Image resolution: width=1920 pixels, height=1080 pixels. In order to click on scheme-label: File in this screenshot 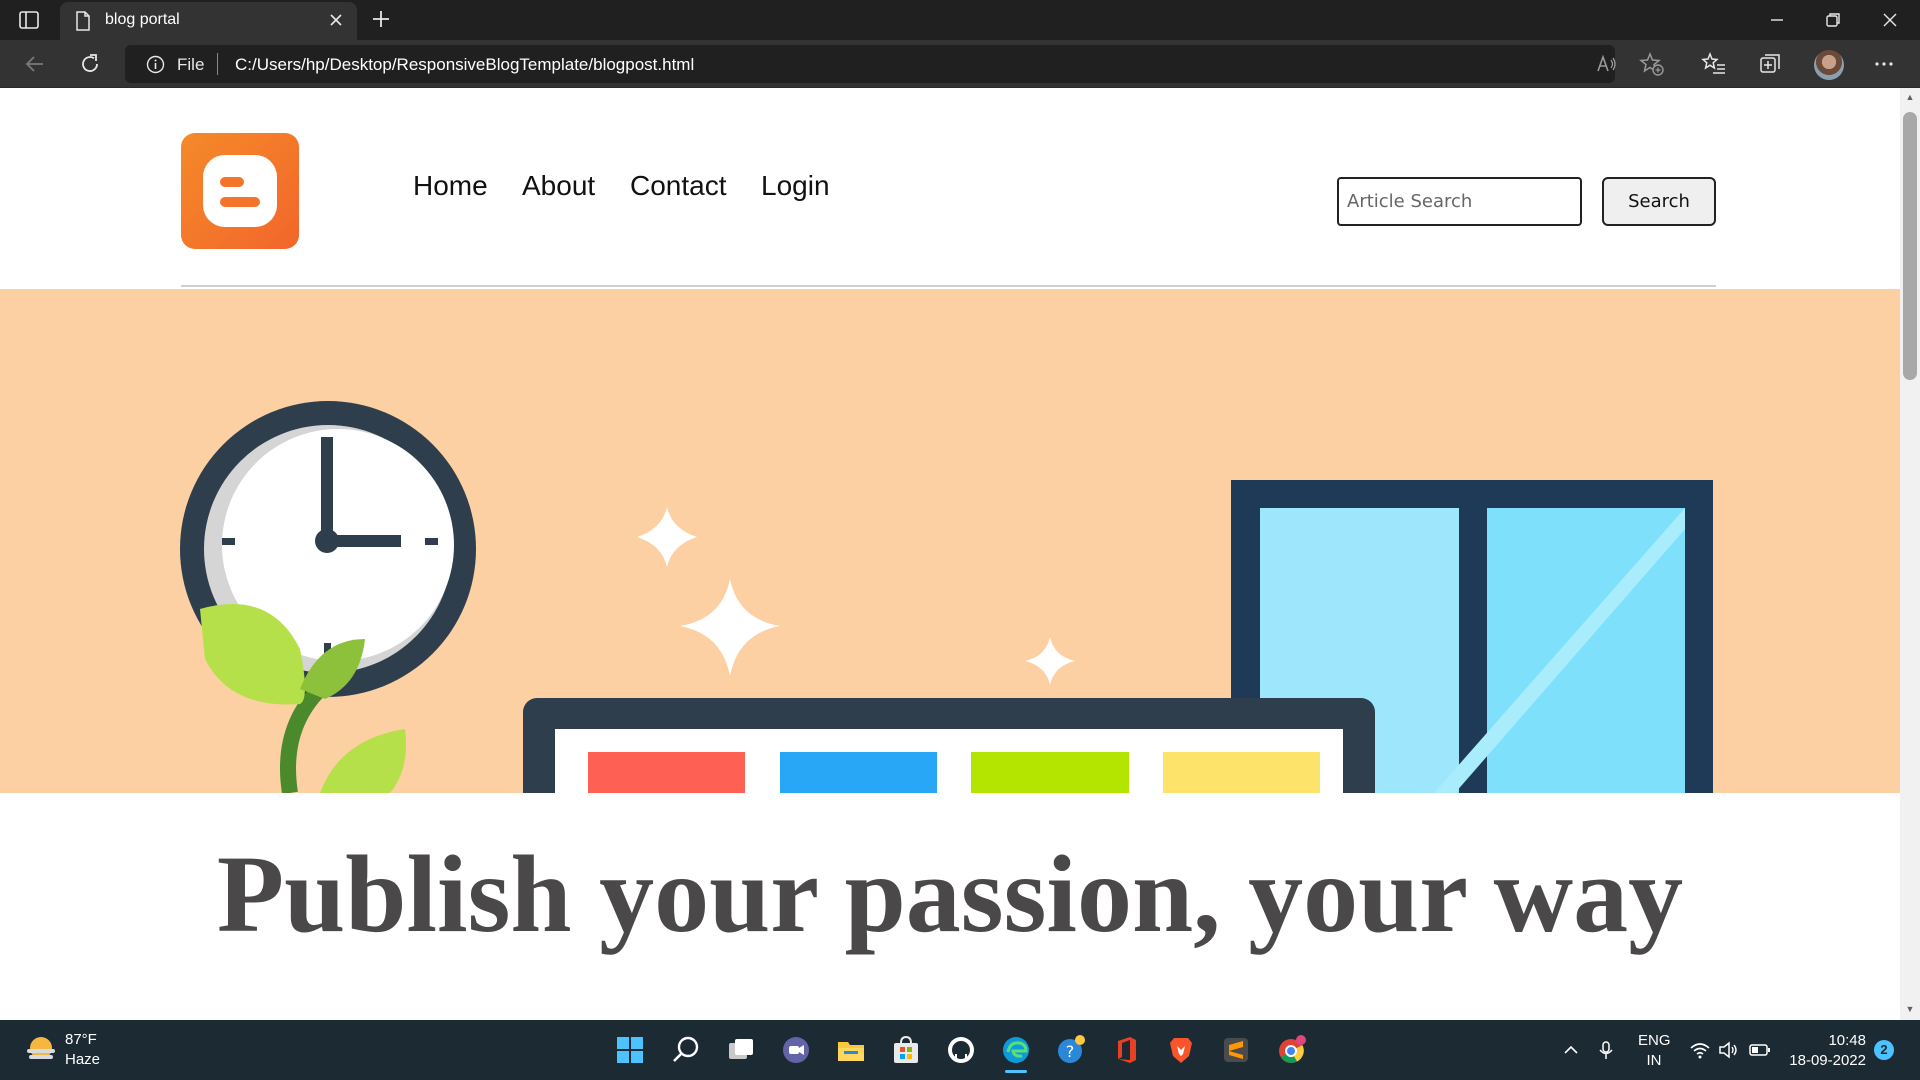, I will do `click(191, 64)`.